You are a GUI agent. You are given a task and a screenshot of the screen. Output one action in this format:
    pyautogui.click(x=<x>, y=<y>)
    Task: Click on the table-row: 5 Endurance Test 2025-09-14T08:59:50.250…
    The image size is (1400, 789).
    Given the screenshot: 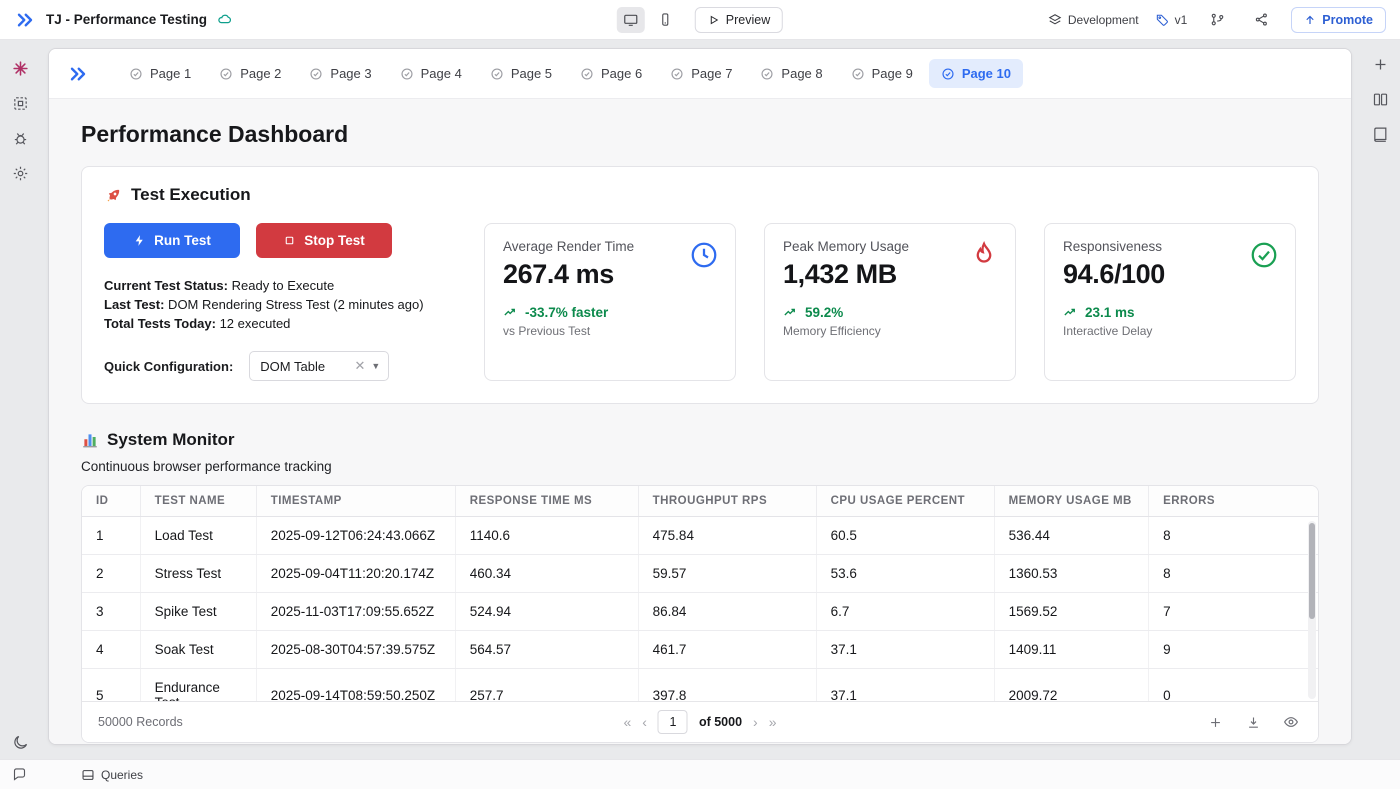 What is the action you would take?
    pyautogui.click(x=700, y=684)
    